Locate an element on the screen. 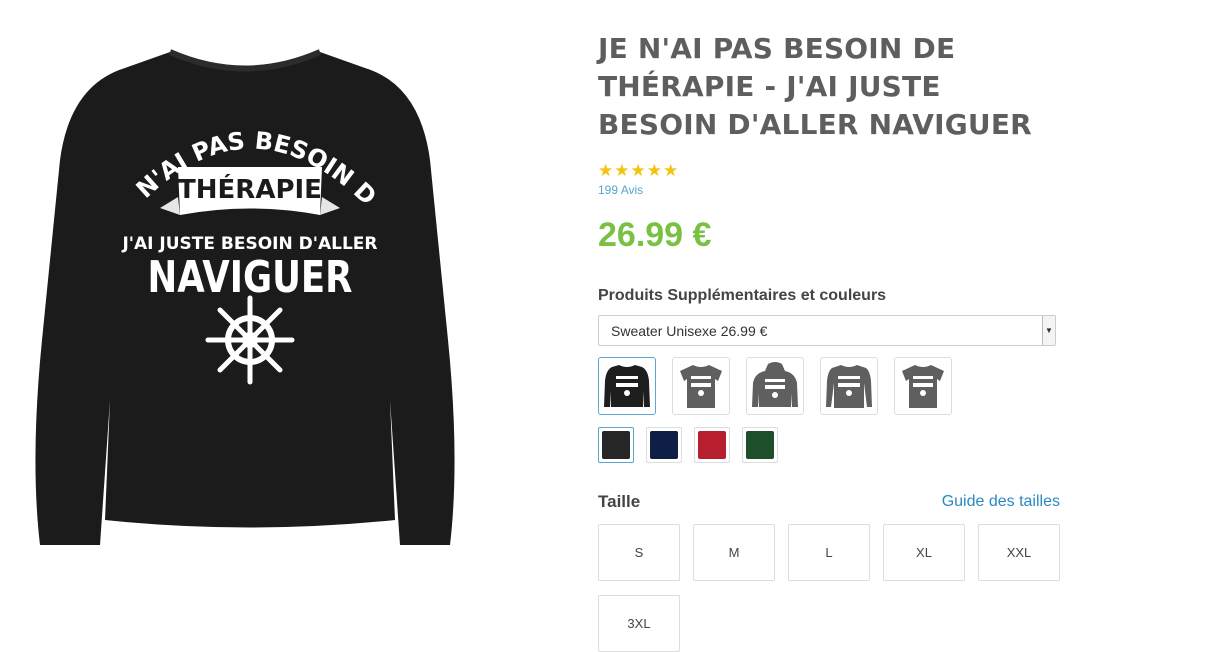 The width and height of the screenshot is (1230, 652). thumb-sweater-black is located at coordinates (627, 386).